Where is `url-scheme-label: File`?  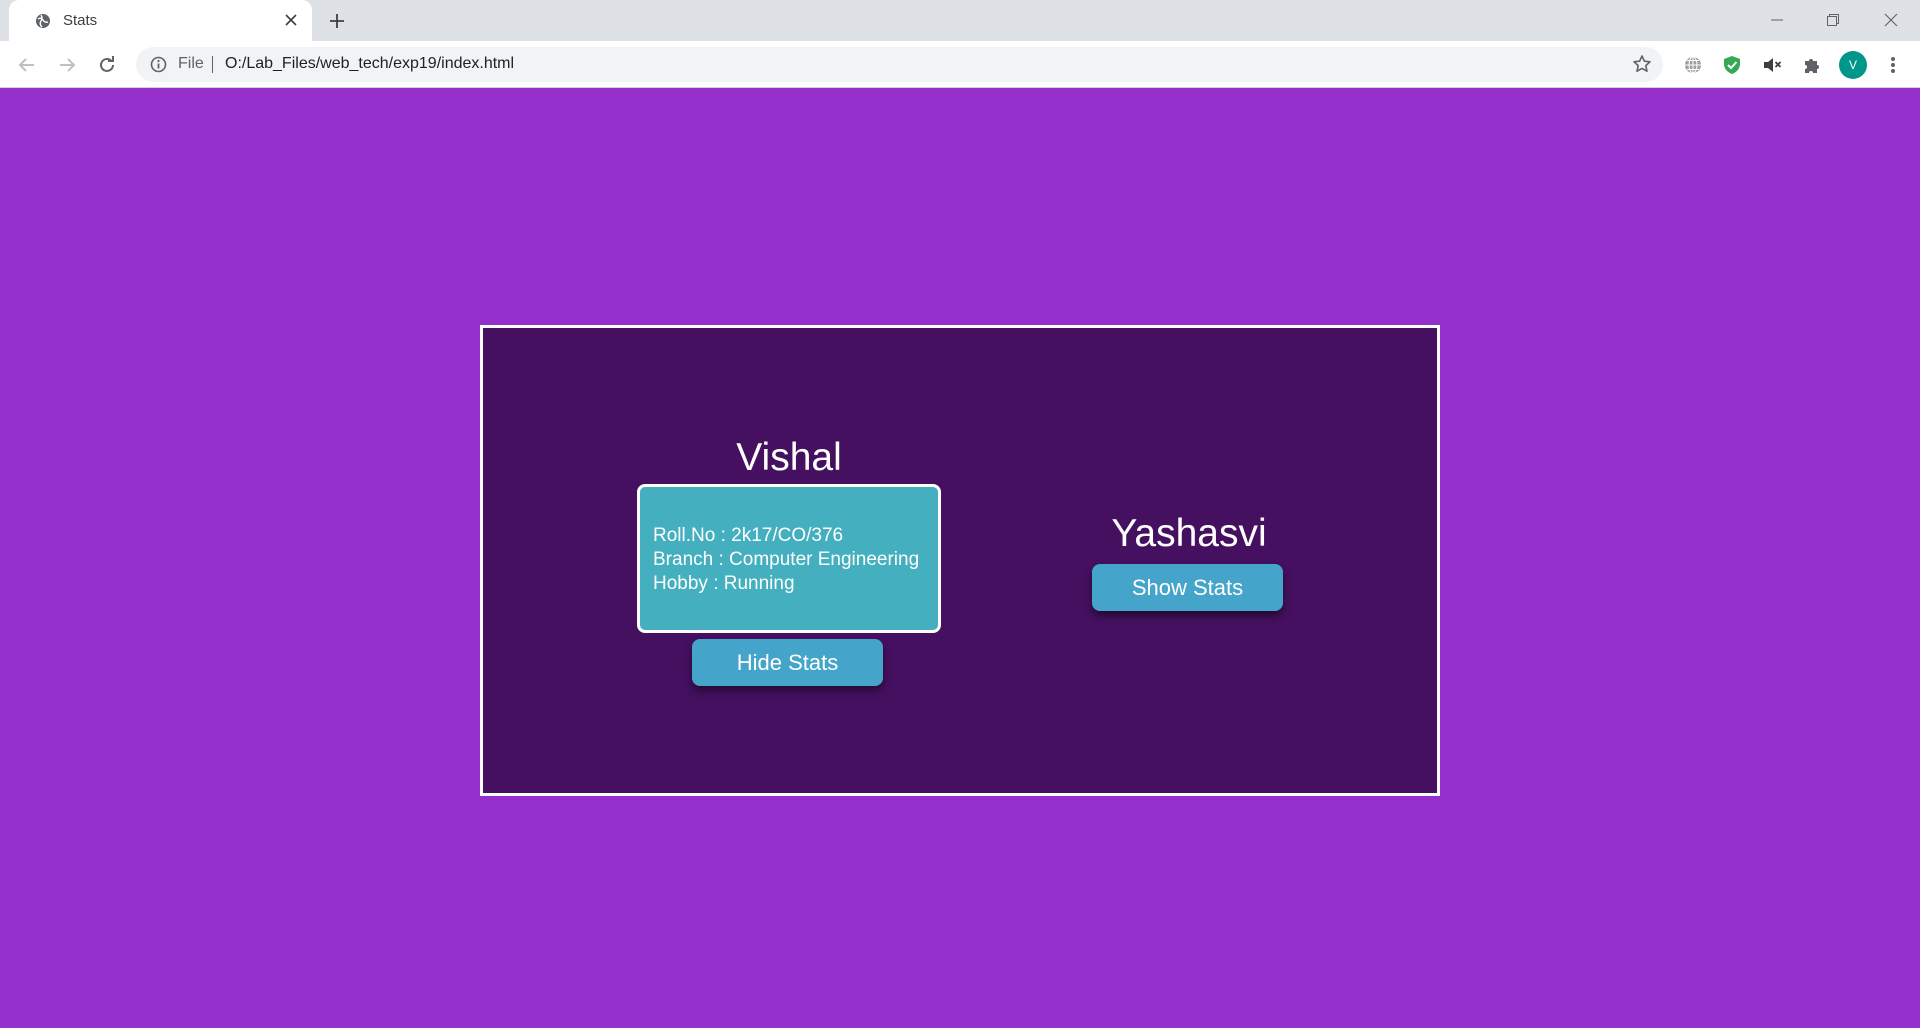
url-scheme-label: File is located at coordinates (191, 63).